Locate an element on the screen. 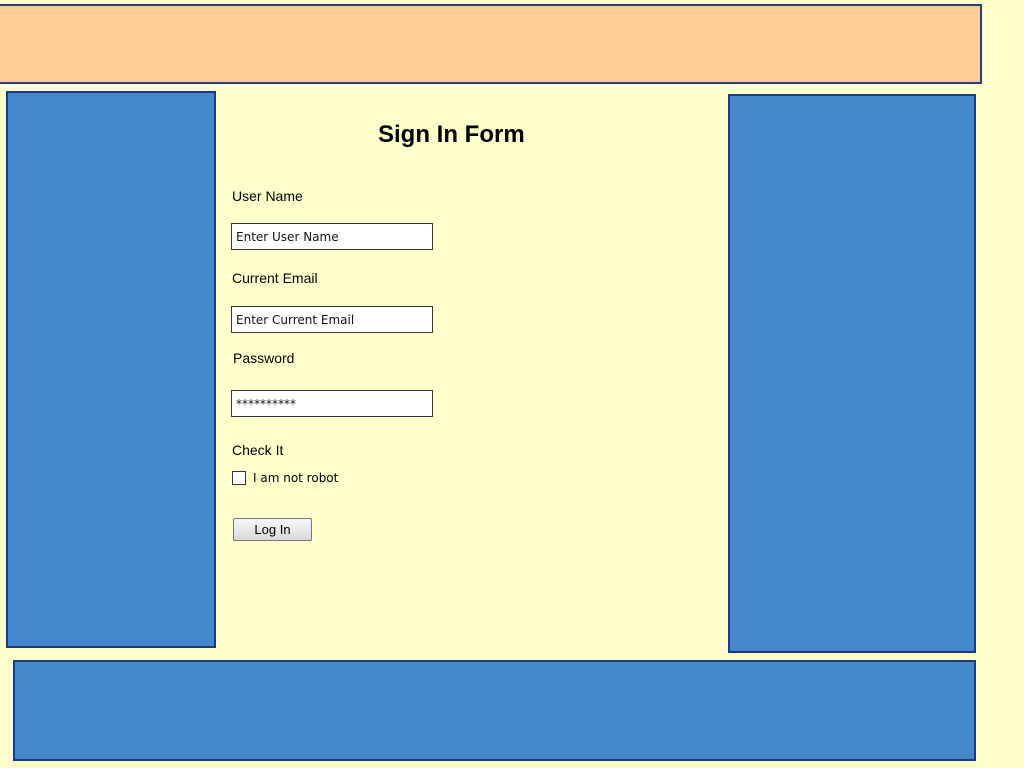 The width and height of the screenshot is (1024, 768). check-it-label: Check It is located at coordinates (258, 450).